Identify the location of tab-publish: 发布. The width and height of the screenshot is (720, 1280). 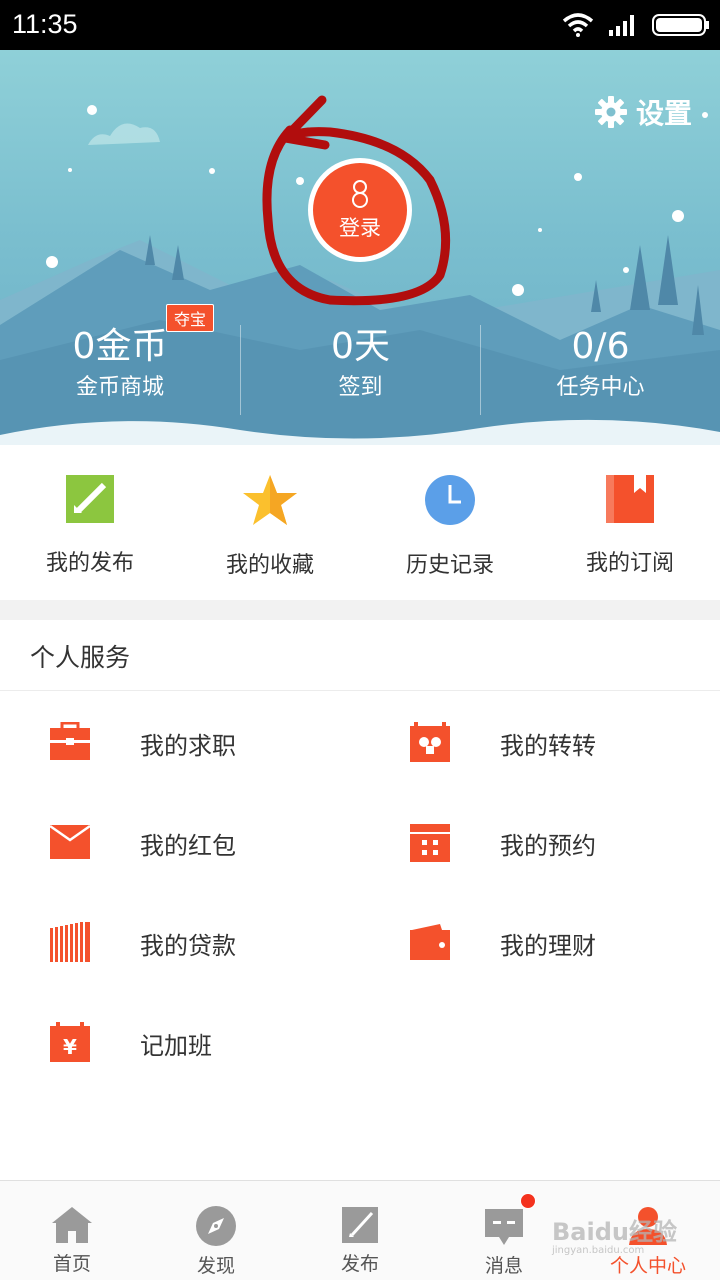
(360, 1230).